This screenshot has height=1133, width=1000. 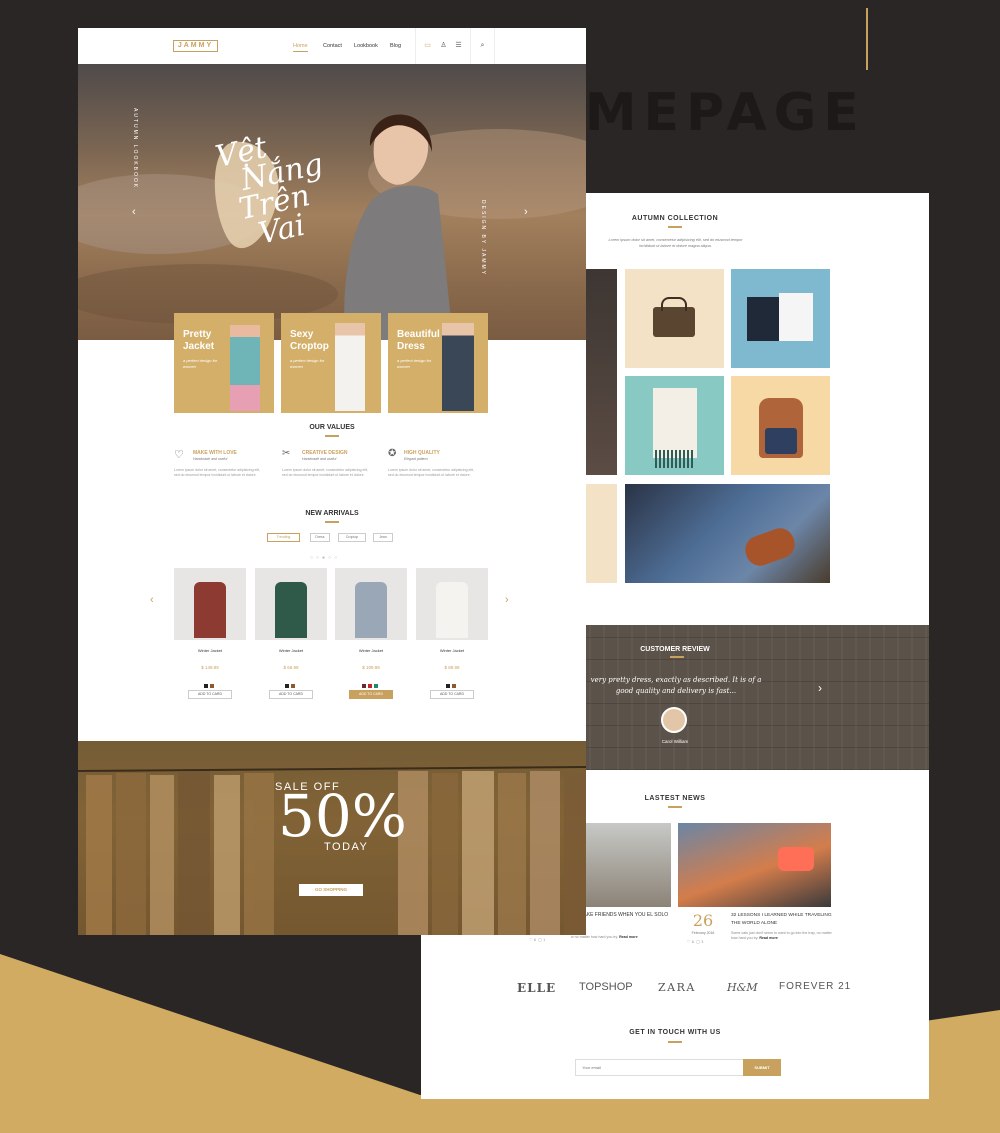 What do you see at coordinates (780, 318) in the screenshot?
I see `collection-image-tshirts` at bounding box center [780, 318].